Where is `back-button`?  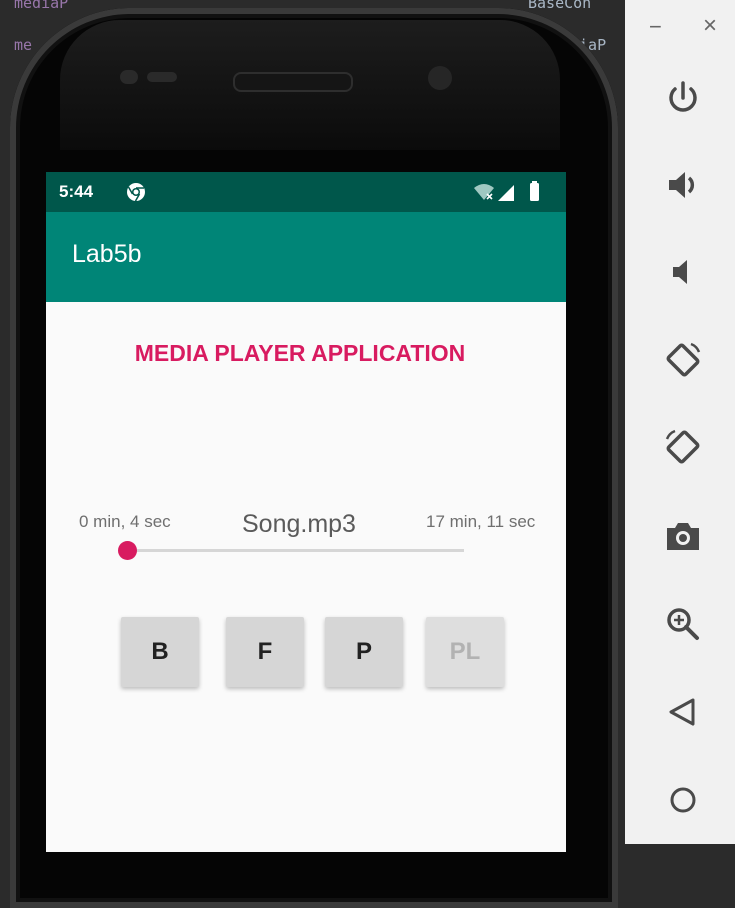 back-button is located at coordinates (683, 712).